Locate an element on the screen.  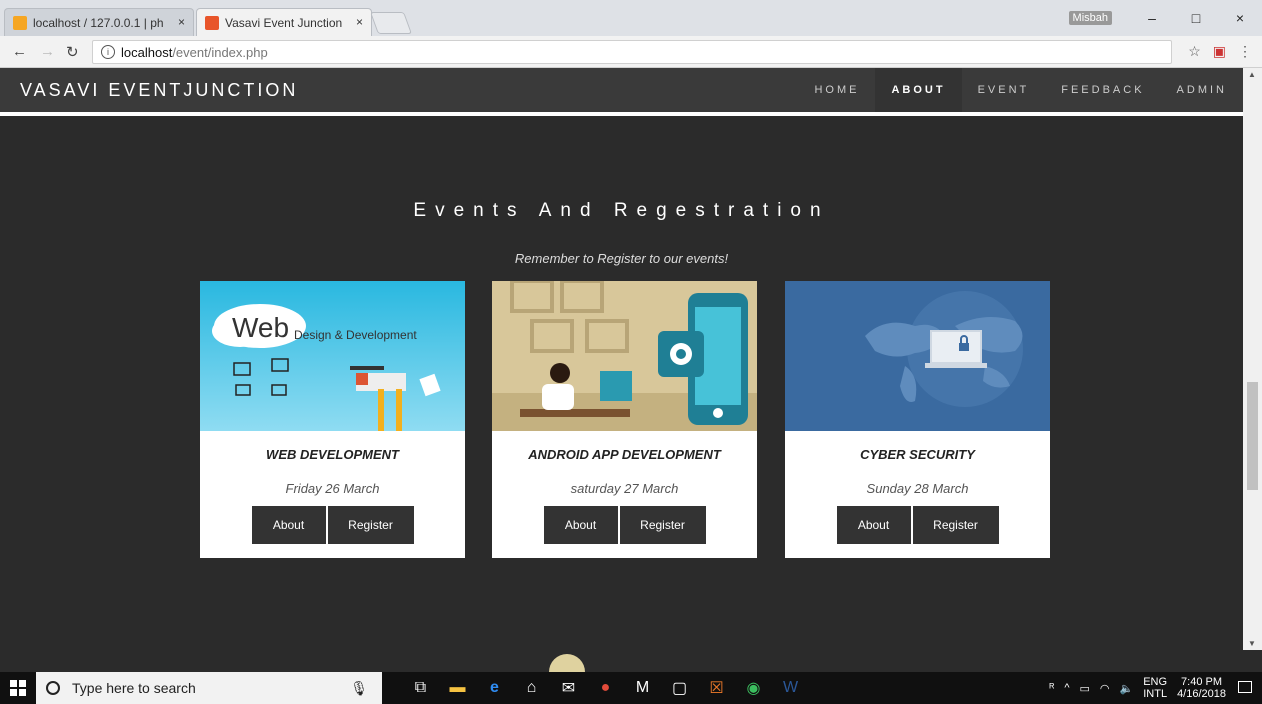
tab-title: localhost / 127.0.0.1 | ph is located at coordinates (98, 22).